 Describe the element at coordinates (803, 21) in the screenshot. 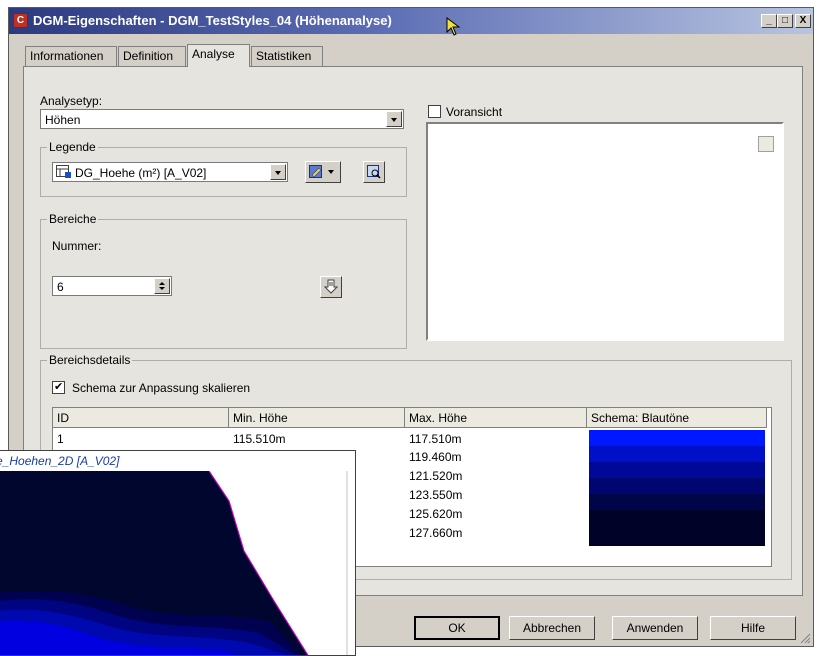

I see `close-button: X` at that location.